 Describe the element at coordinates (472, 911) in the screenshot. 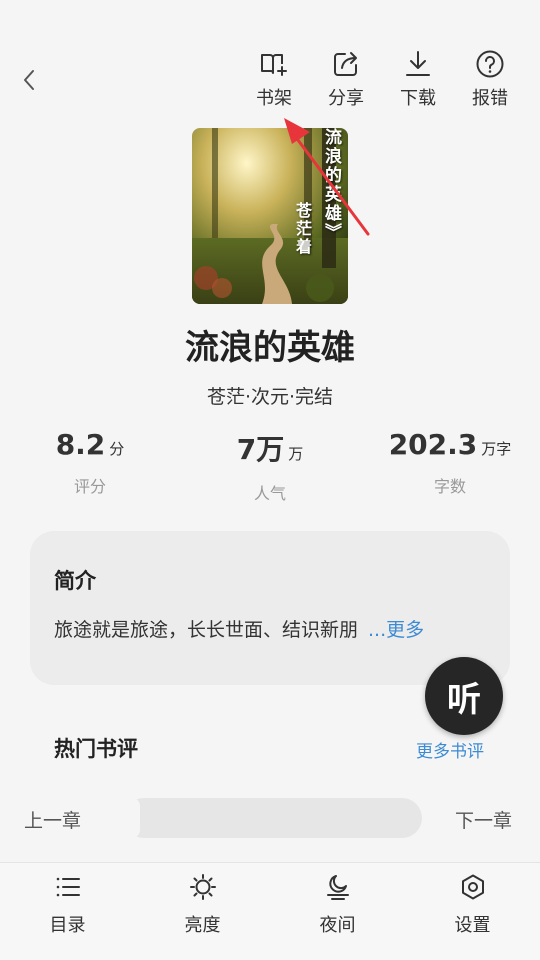

I see `settings-button: 设置` at that location.